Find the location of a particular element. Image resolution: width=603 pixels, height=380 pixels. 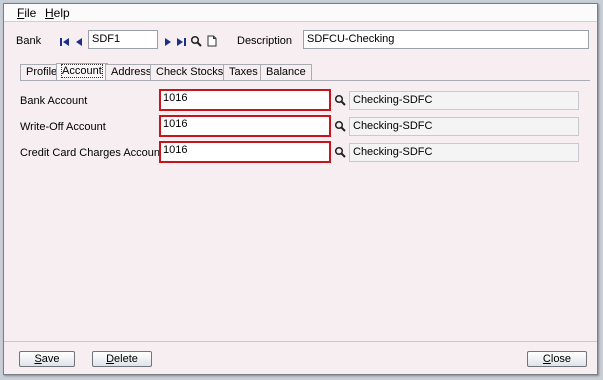

write-off-account-description: Checking-SDFC is located at coordinates (464, 126).